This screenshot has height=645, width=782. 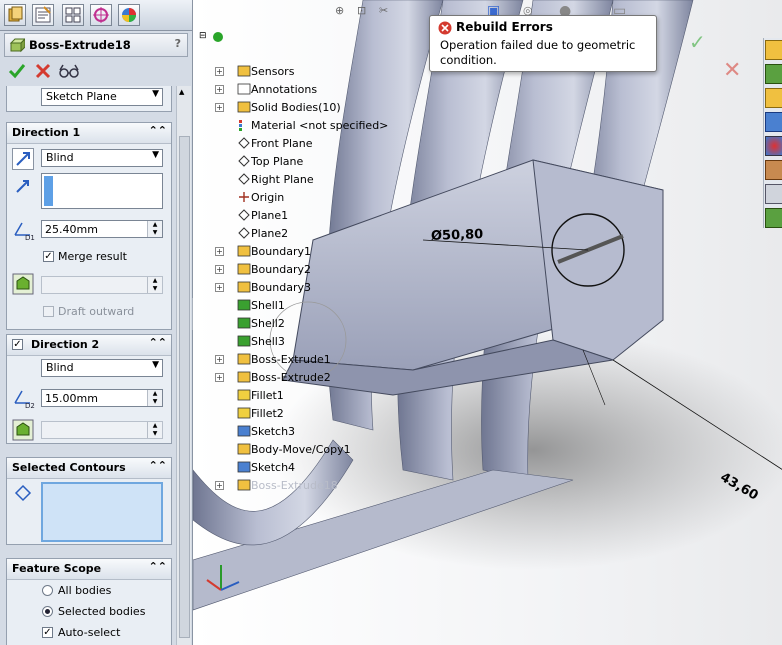 What do you see at coordinates (57, 568) in the screenshot?
I see `feature-scope-title: Feature Scope` at bounding box center [57, 568].